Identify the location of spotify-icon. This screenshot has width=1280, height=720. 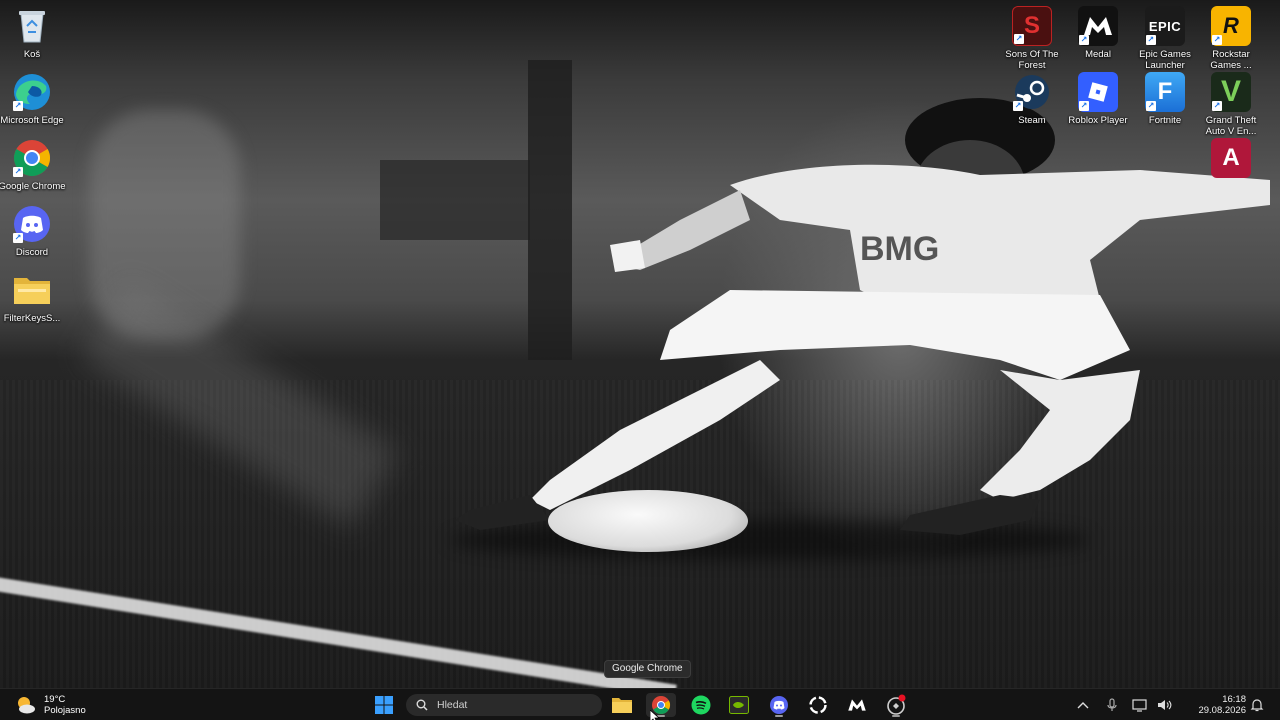
(701, 705).